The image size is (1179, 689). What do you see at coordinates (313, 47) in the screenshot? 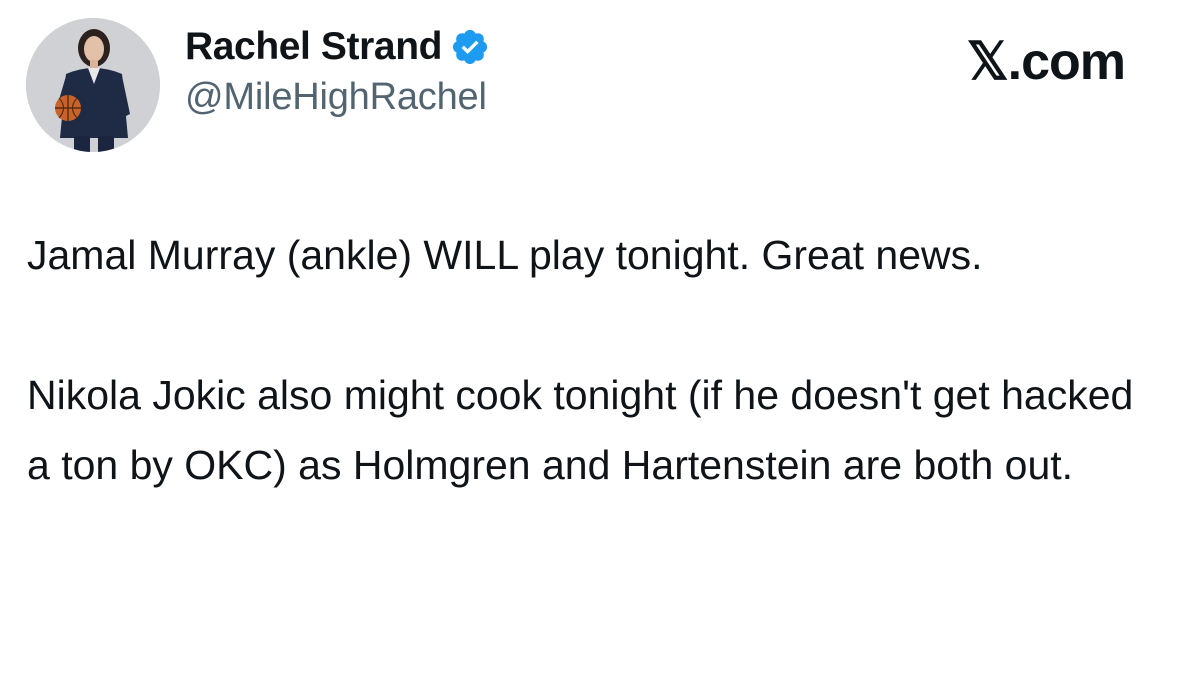
I see `display-name: Rachel Strand` at bounding box center [313, 47].